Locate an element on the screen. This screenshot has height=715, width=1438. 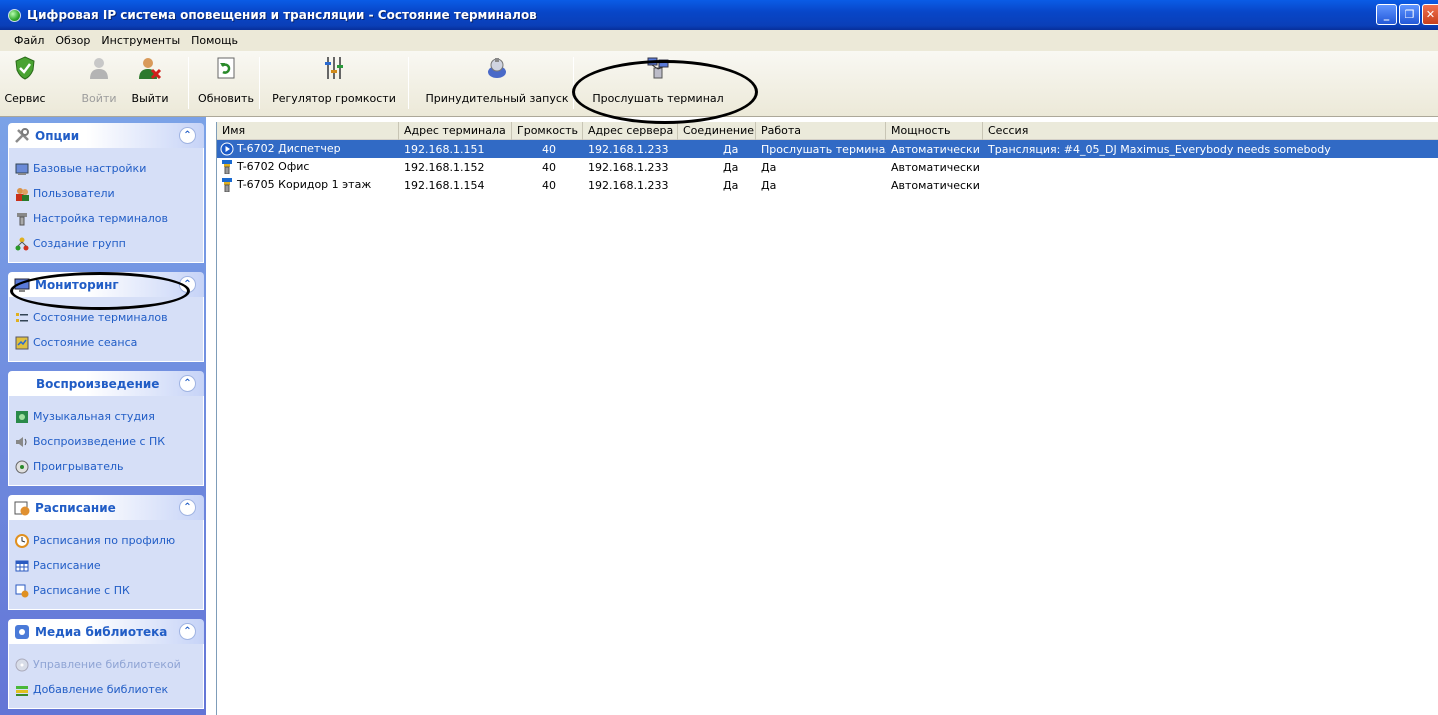
volume-slider-icon is located at coordinates (334, 68).